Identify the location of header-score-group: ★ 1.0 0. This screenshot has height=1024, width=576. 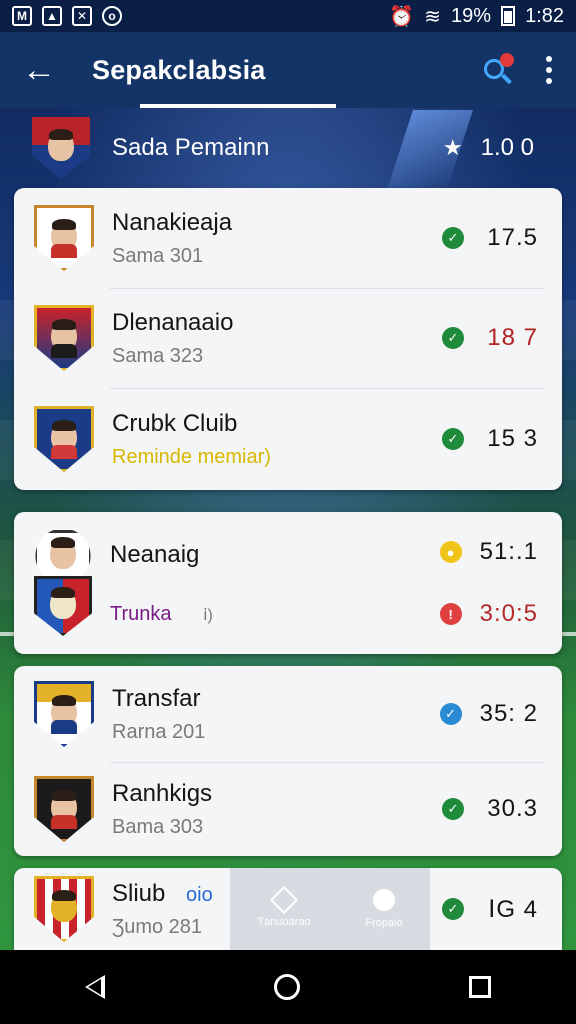
(488, 148).